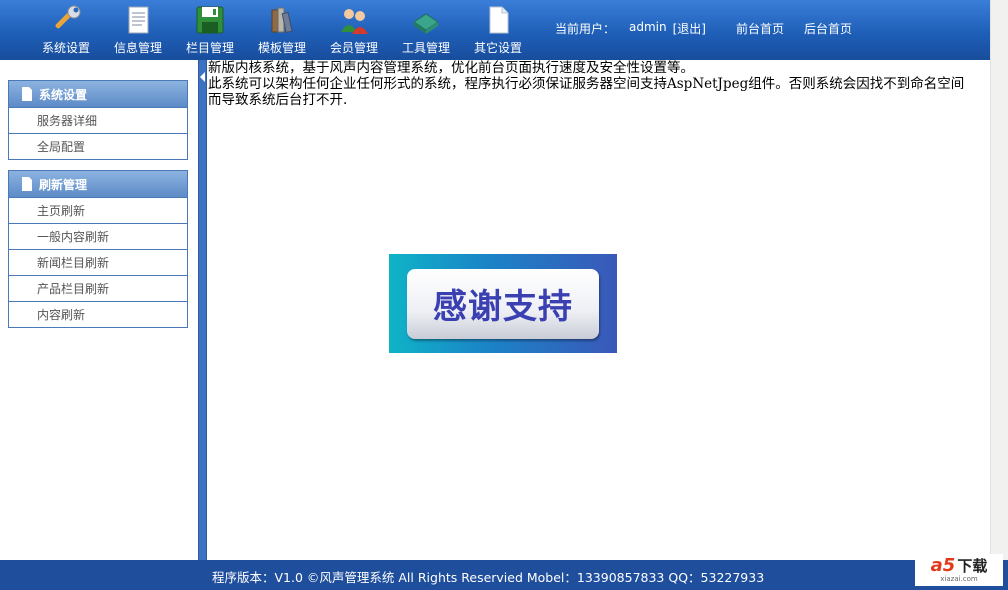  I want to click on main-nav: 系统设置 信息管理 栏目管理 模板管理 会员管理 工具管理 其它设置, so click(282, 30).